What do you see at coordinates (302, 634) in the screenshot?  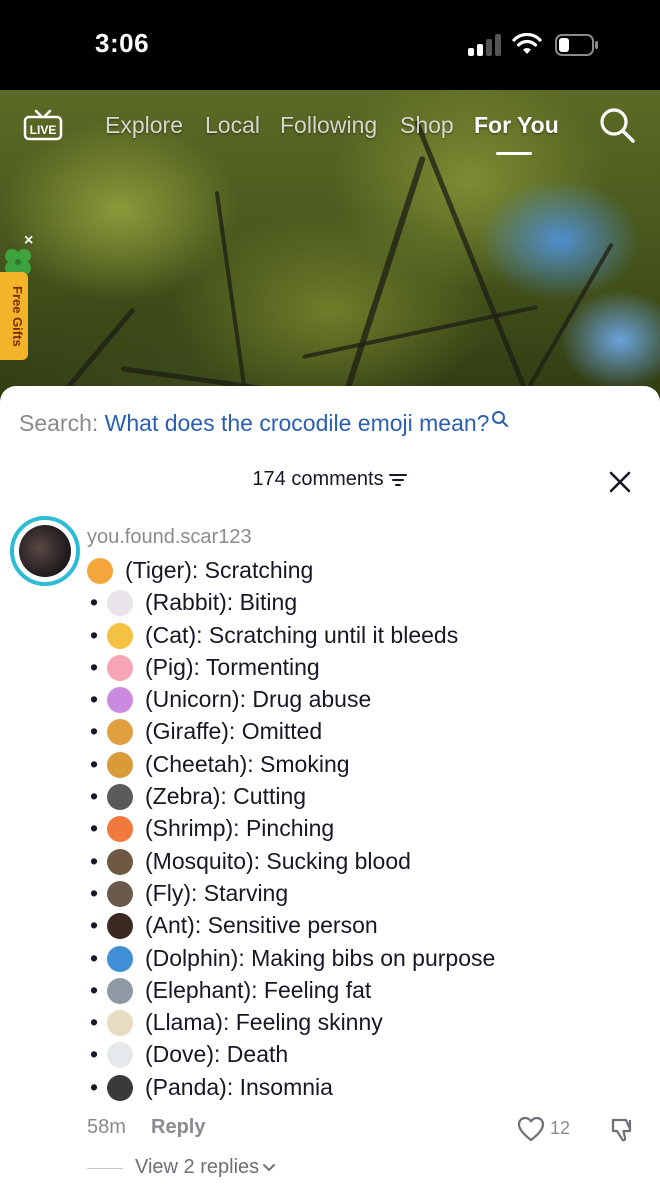 I see `comment-line-text: (Cat): Scratching until it bleeds` at bounding box center [302, 634].